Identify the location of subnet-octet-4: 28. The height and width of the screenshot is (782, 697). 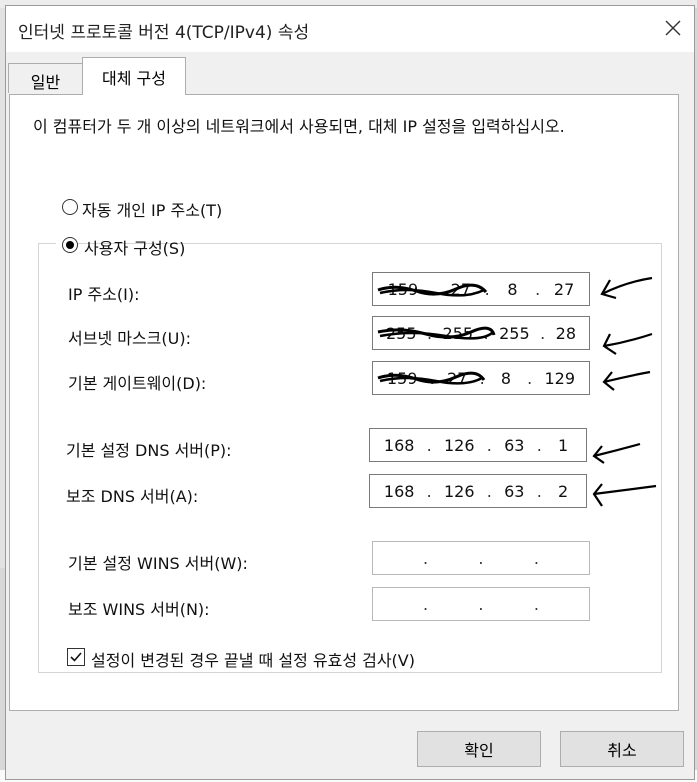
(565, 333).